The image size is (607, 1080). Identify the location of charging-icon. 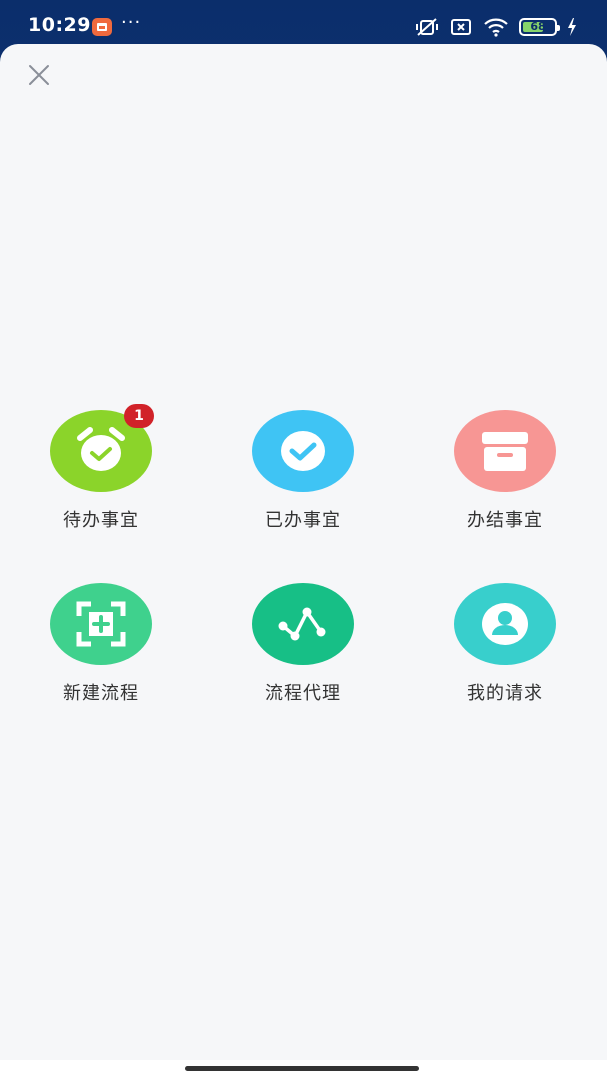
(572, 27).